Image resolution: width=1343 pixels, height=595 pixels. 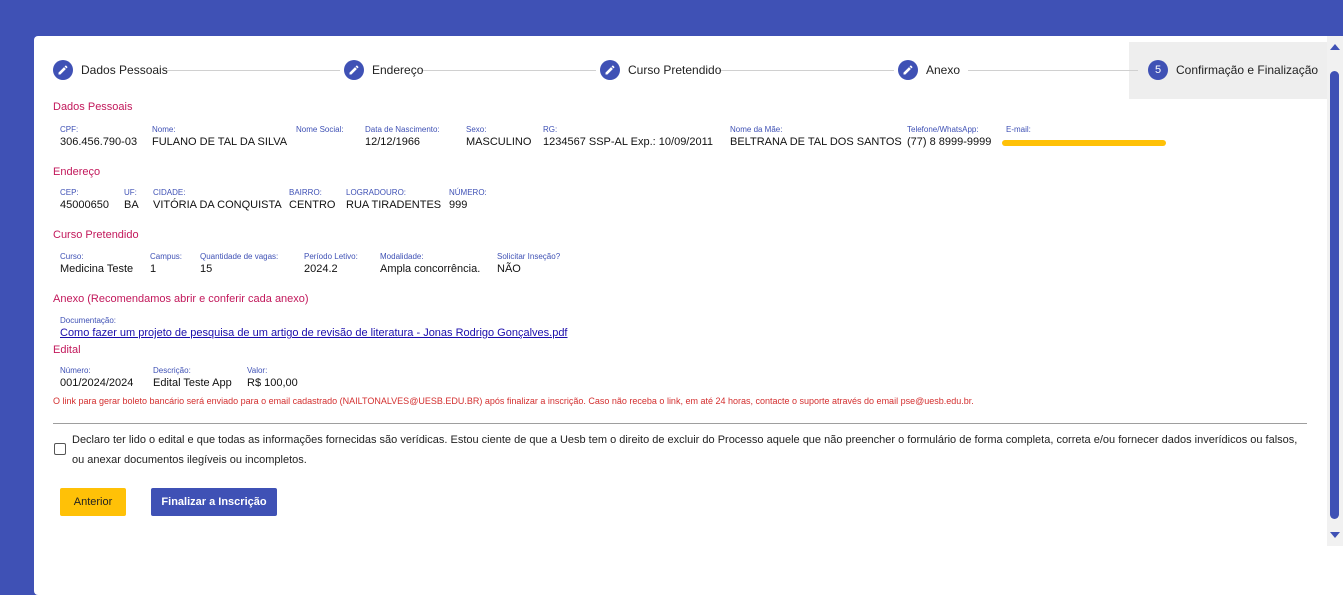 I want to click on field-solicitar-insecao: Solicitar Inseção? NÃO, so click(x=529, y=263).